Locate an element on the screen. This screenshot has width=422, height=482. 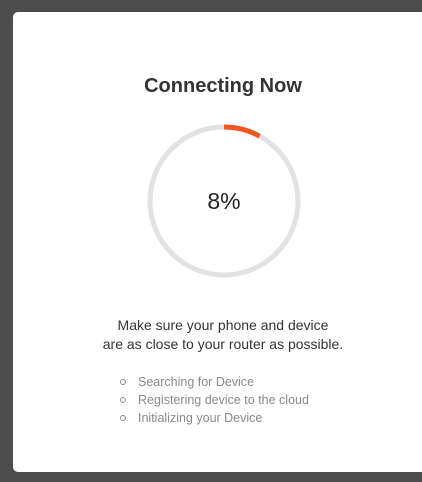
progress-percent: 8% is located at coordinates (224, 201).